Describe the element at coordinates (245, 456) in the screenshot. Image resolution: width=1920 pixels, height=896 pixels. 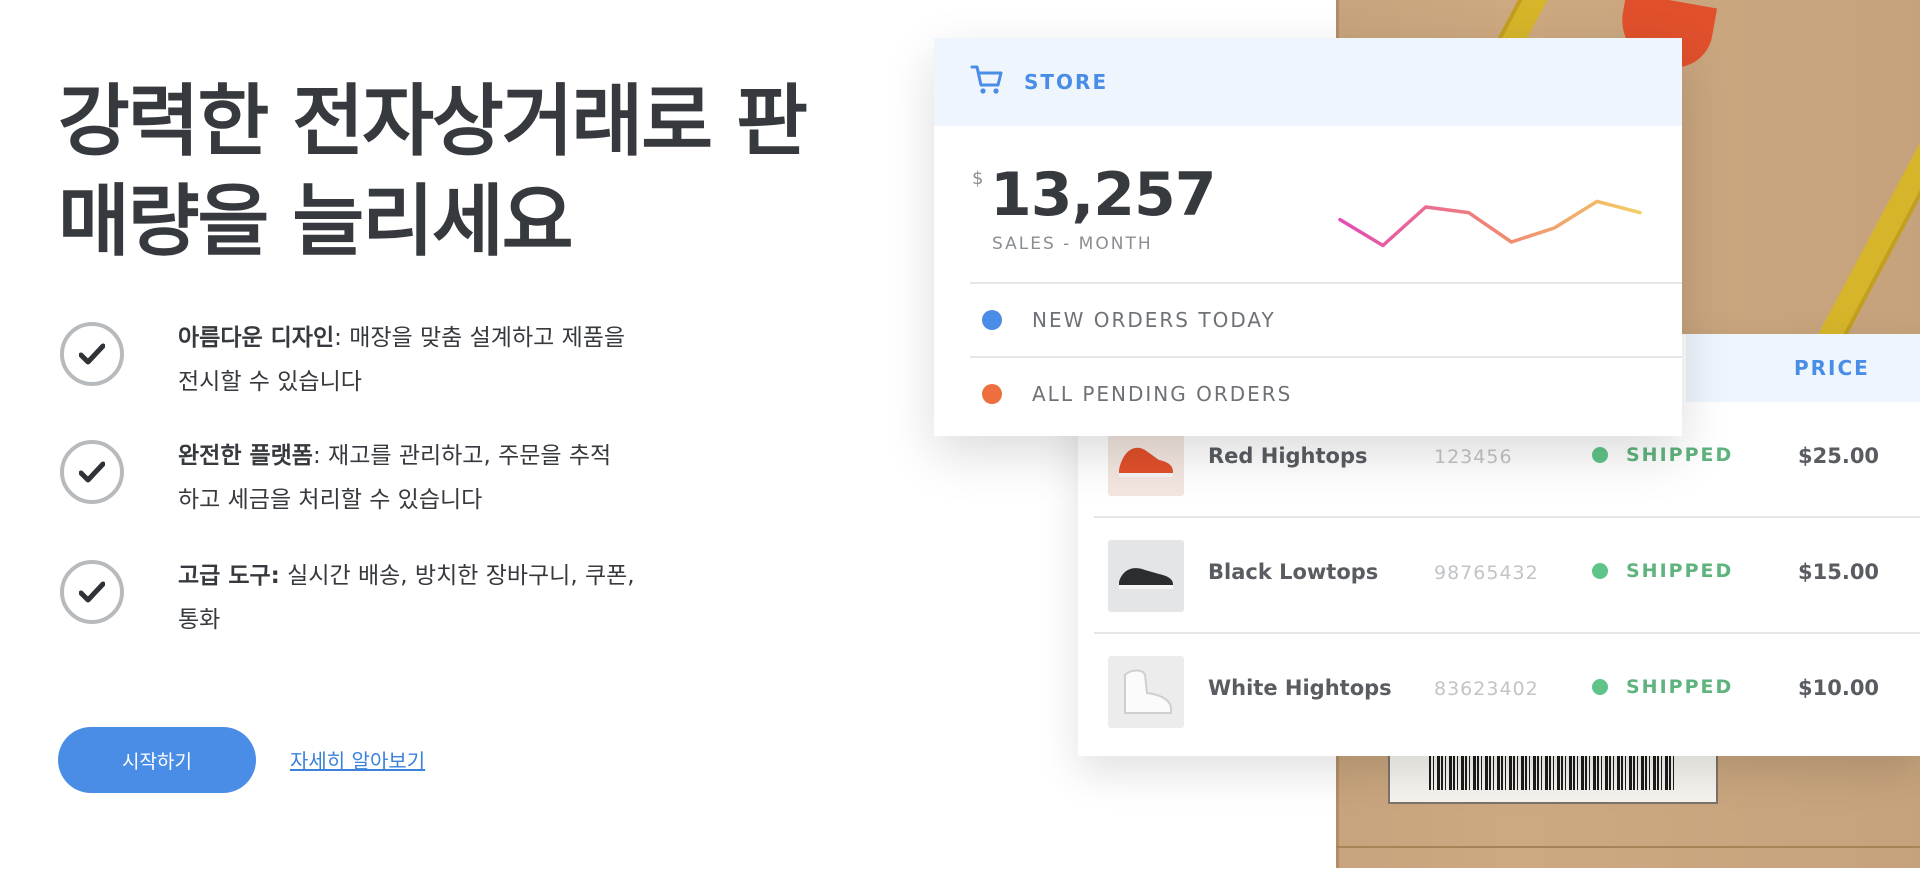
I see `feature-title: 완전한 플랫폼` at that location.